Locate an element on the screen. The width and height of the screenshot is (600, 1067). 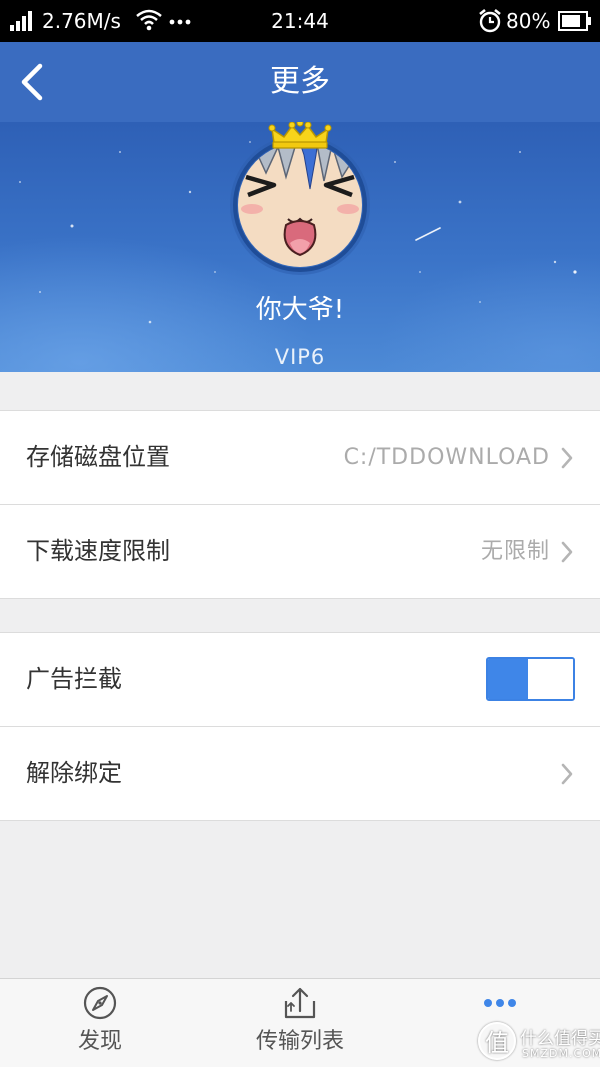
alarm-icon is located at coordinates (490, 20).